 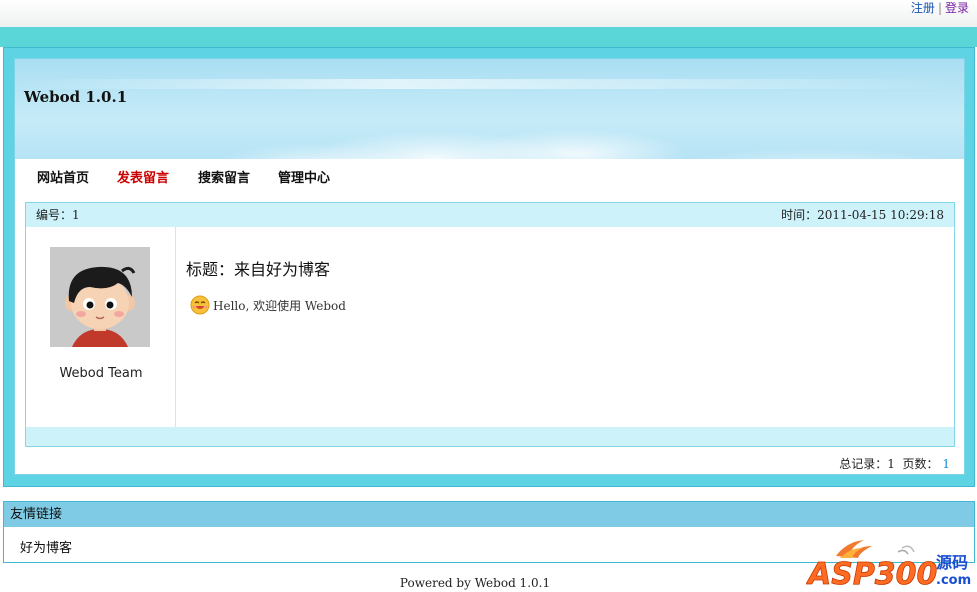 I want to click on register-link: 注册, so click(x=923, y=8).